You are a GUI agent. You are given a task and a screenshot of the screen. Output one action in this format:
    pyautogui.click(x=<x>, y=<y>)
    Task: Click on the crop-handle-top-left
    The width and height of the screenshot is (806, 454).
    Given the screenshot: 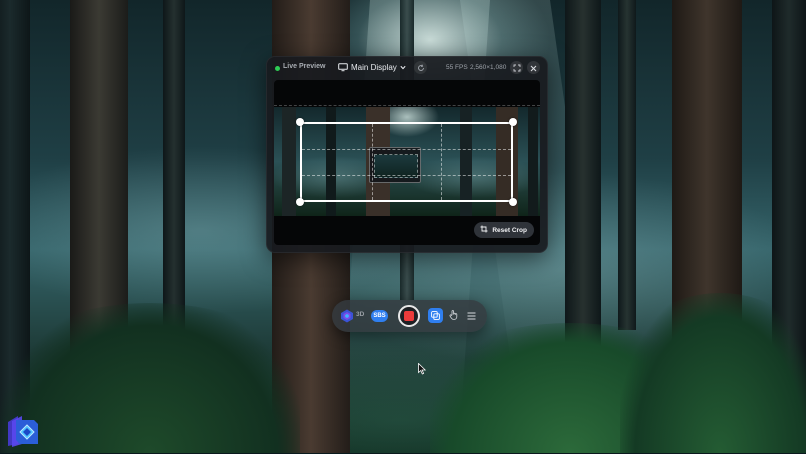 What is the action you would take?
    pyautogui.click(x=300, y=122)
    